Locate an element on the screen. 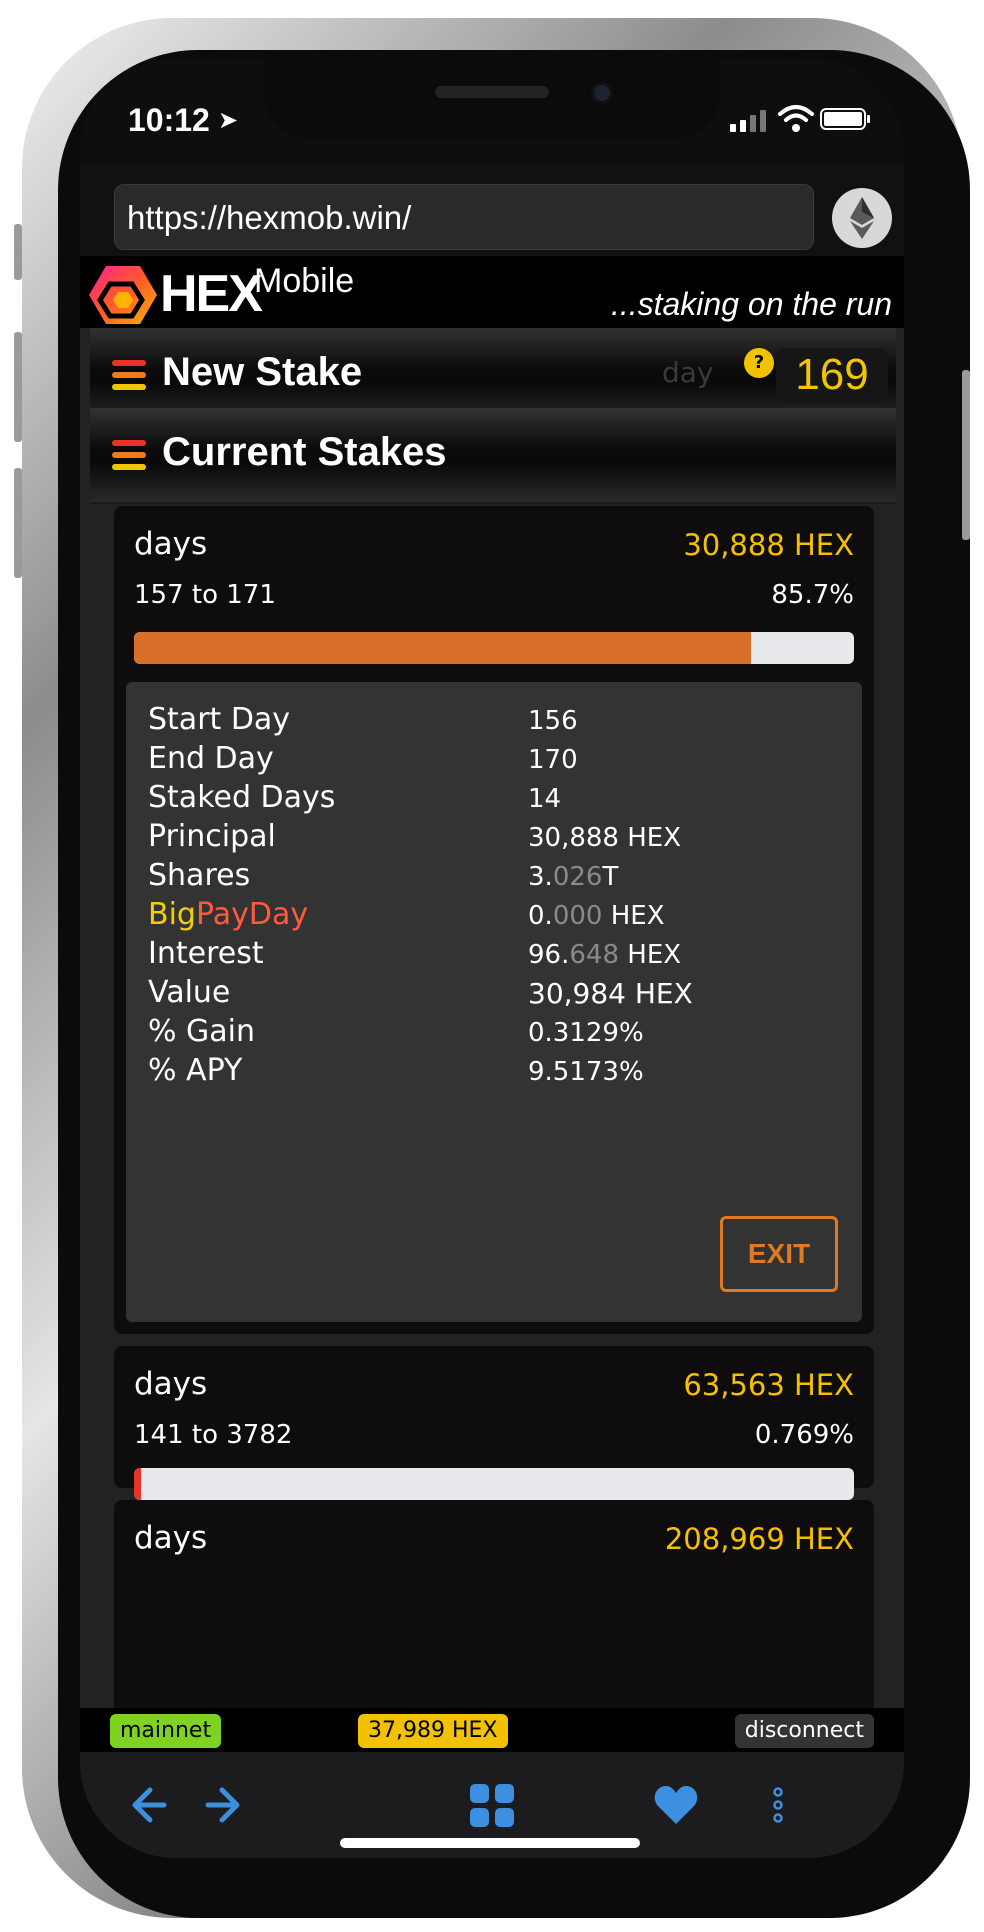  bigpayday-value: 0.000 HEX is located at coordinates (596, 916).